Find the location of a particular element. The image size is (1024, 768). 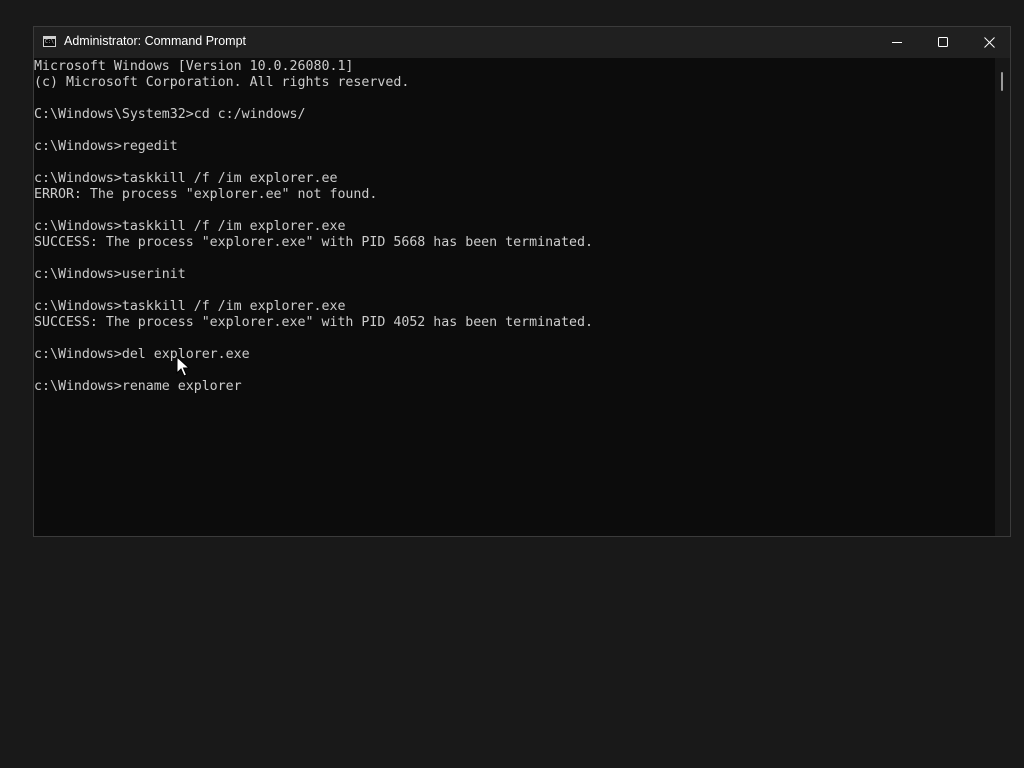

vertical-scrollbar is located at coordinates (1002, 297).